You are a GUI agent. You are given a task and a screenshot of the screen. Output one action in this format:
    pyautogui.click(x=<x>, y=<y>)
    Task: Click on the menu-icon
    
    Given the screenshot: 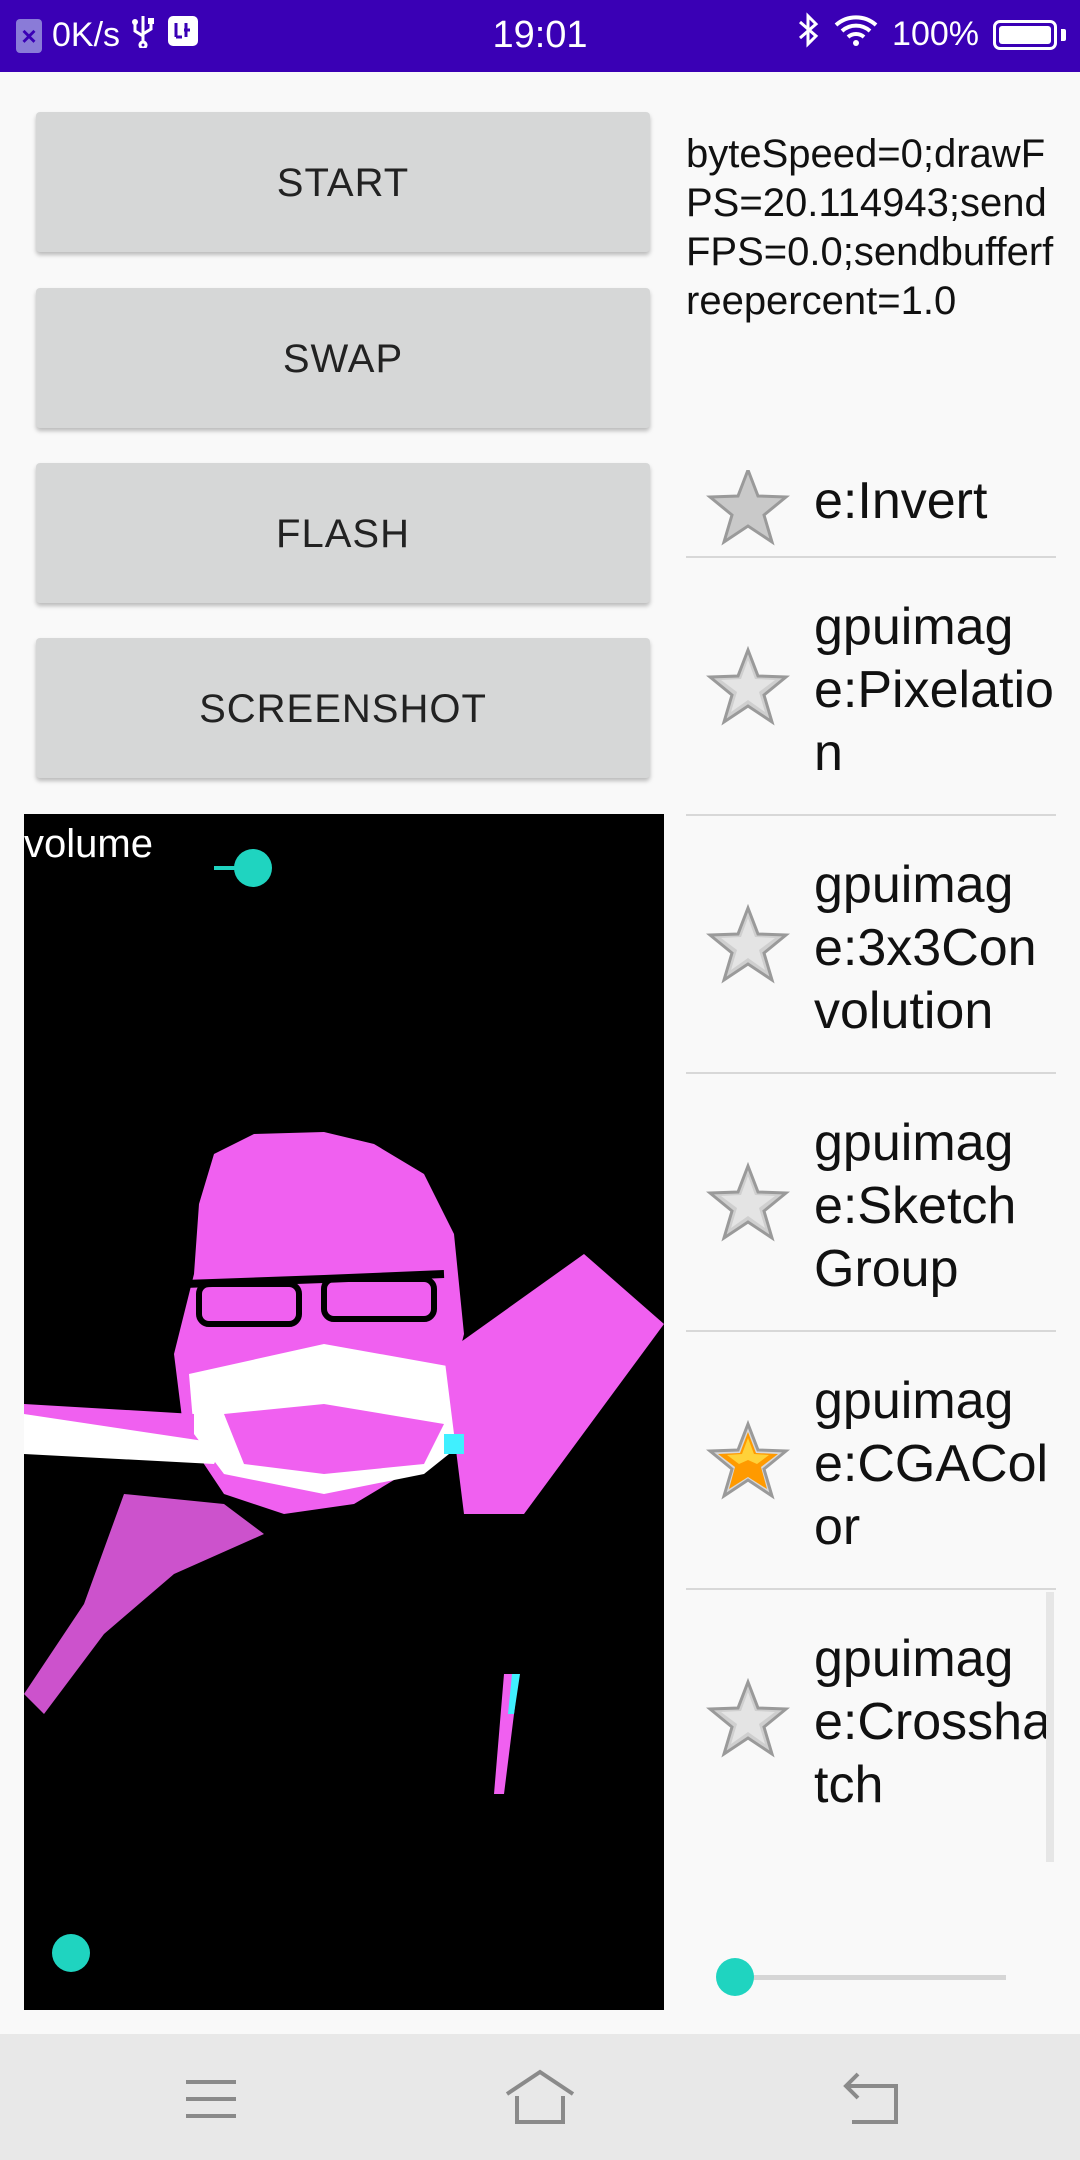 What is the action you would take?
    pyautogui.click(x=211, y=2099)
    